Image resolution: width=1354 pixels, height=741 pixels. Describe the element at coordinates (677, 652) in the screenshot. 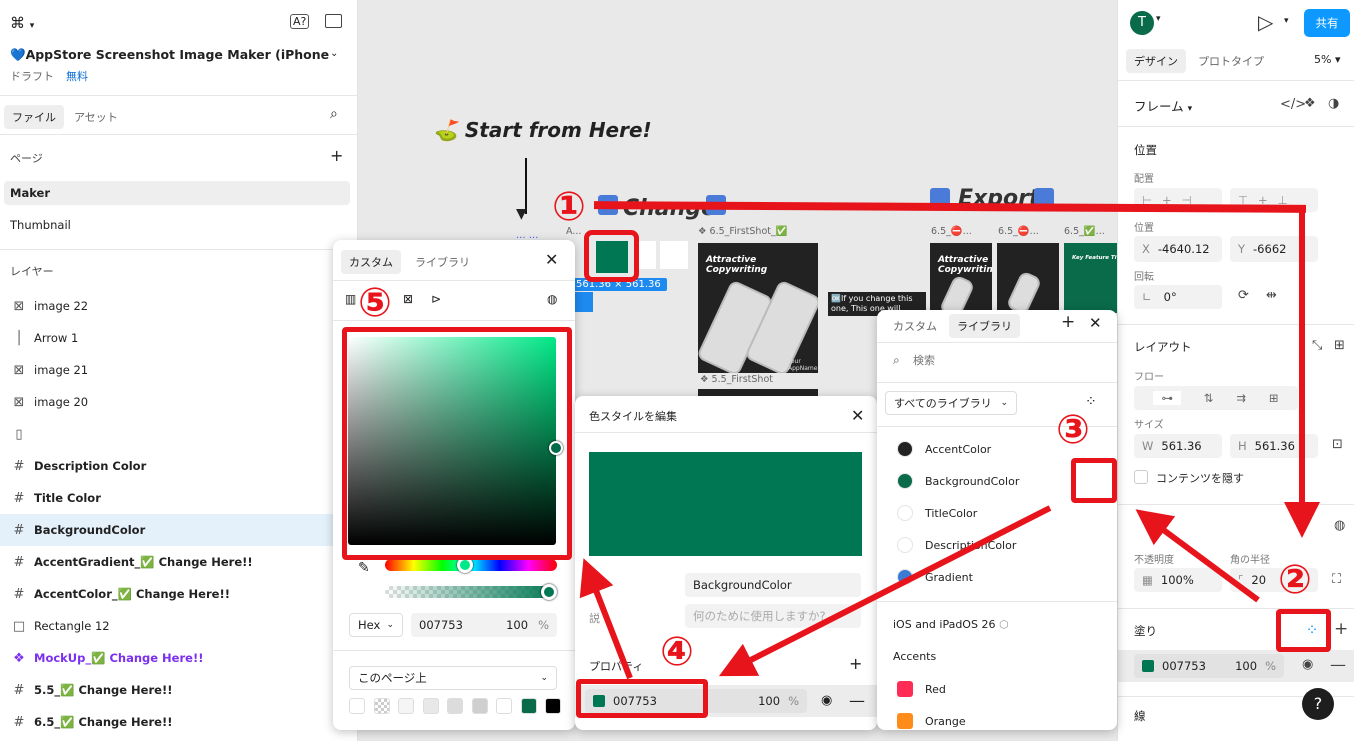

I see `annotation-4: ④` at that location.